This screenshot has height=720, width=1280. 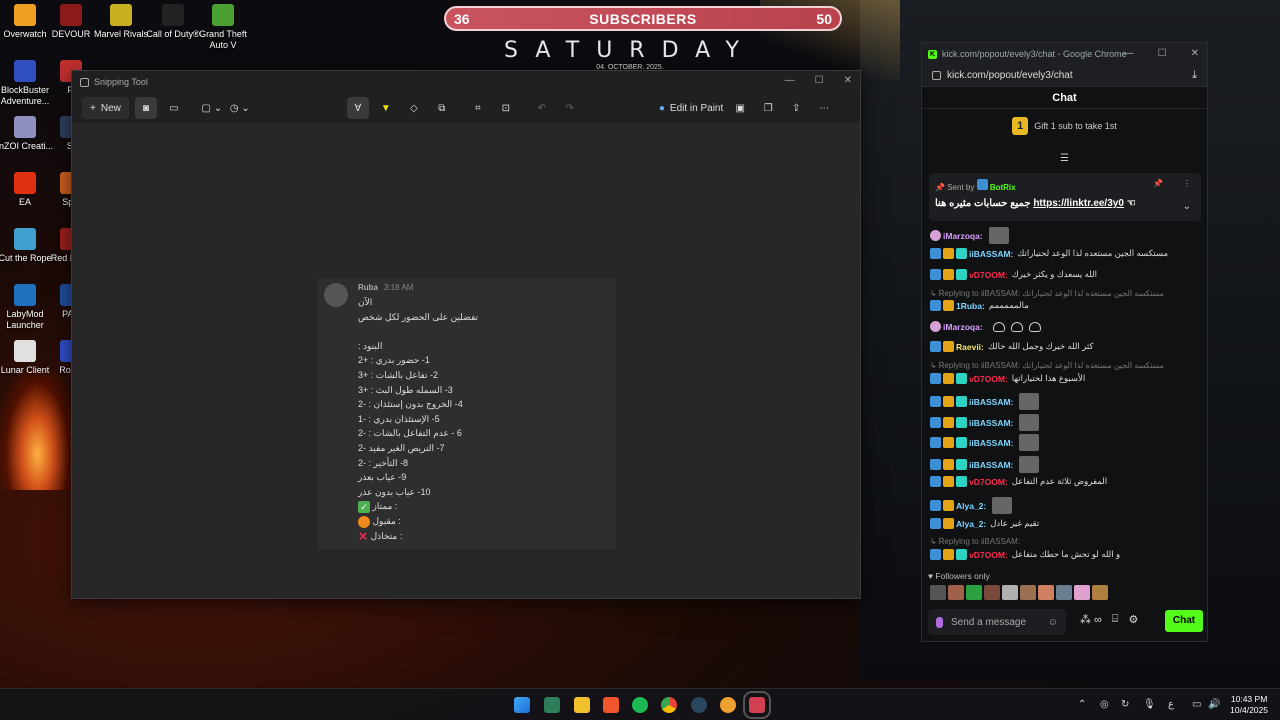 I want to click on task-view-icon, so click(x=552, y=705).